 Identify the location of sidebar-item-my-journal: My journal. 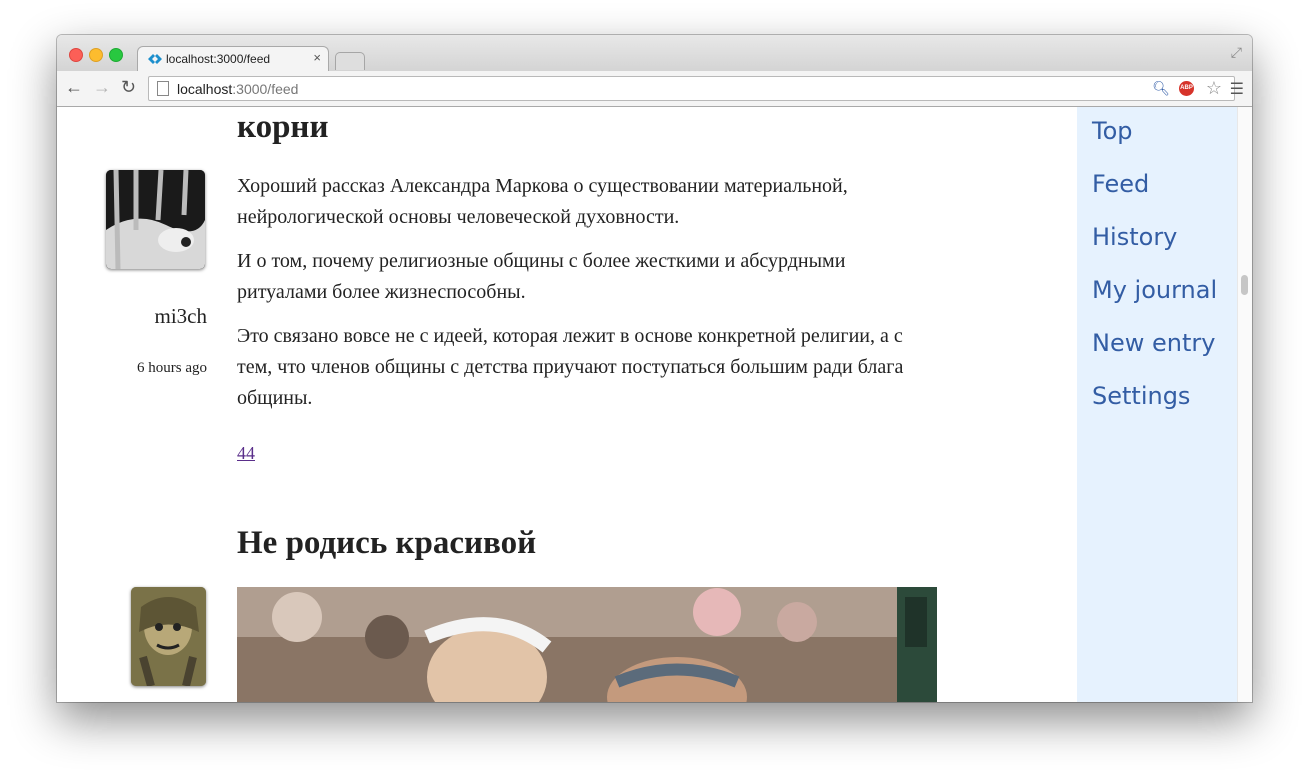
(1154, 290).